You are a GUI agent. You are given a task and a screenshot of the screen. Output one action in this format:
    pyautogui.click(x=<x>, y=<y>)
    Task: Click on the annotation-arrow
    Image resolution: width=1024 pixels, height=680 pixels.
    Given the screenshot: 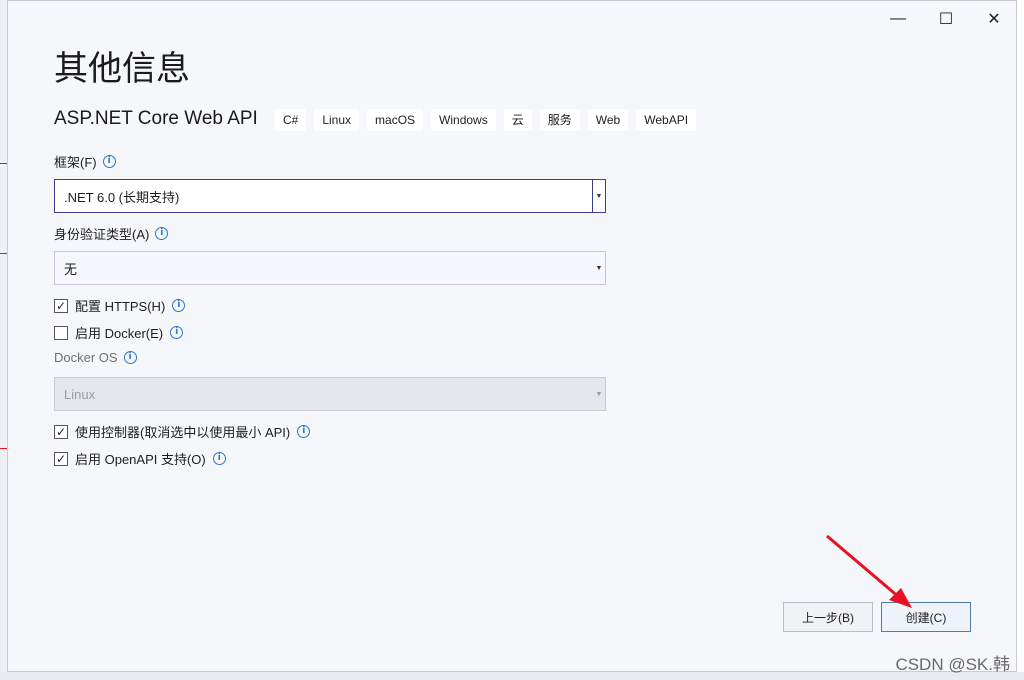 What is the action you would take?
    pyautogui.click(x=869, y=571)
    